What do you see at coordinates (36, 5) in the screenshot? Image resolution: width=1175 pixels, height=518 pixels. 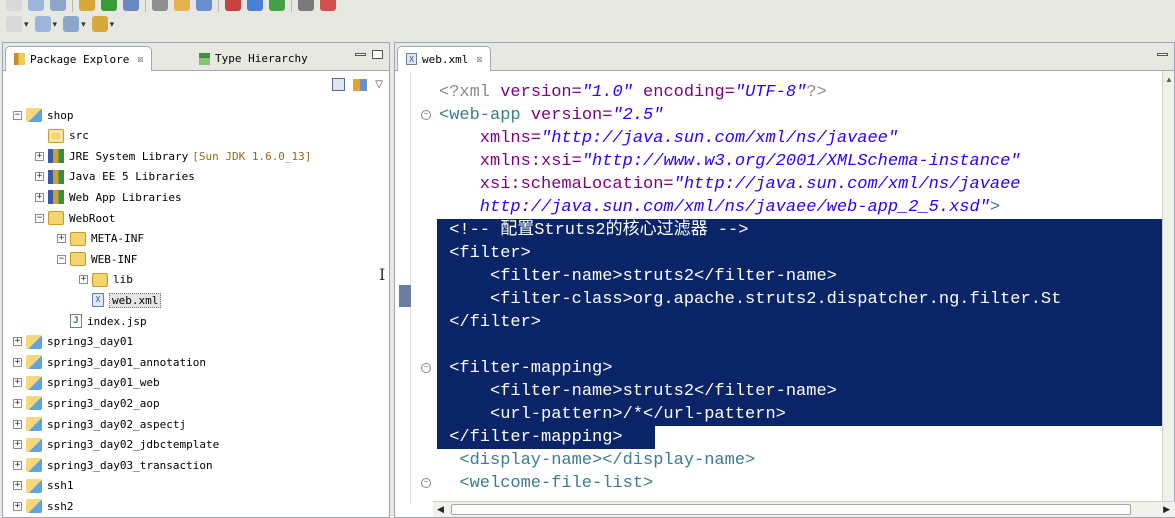 I see `save-icon` at bounding box center [36, 5].